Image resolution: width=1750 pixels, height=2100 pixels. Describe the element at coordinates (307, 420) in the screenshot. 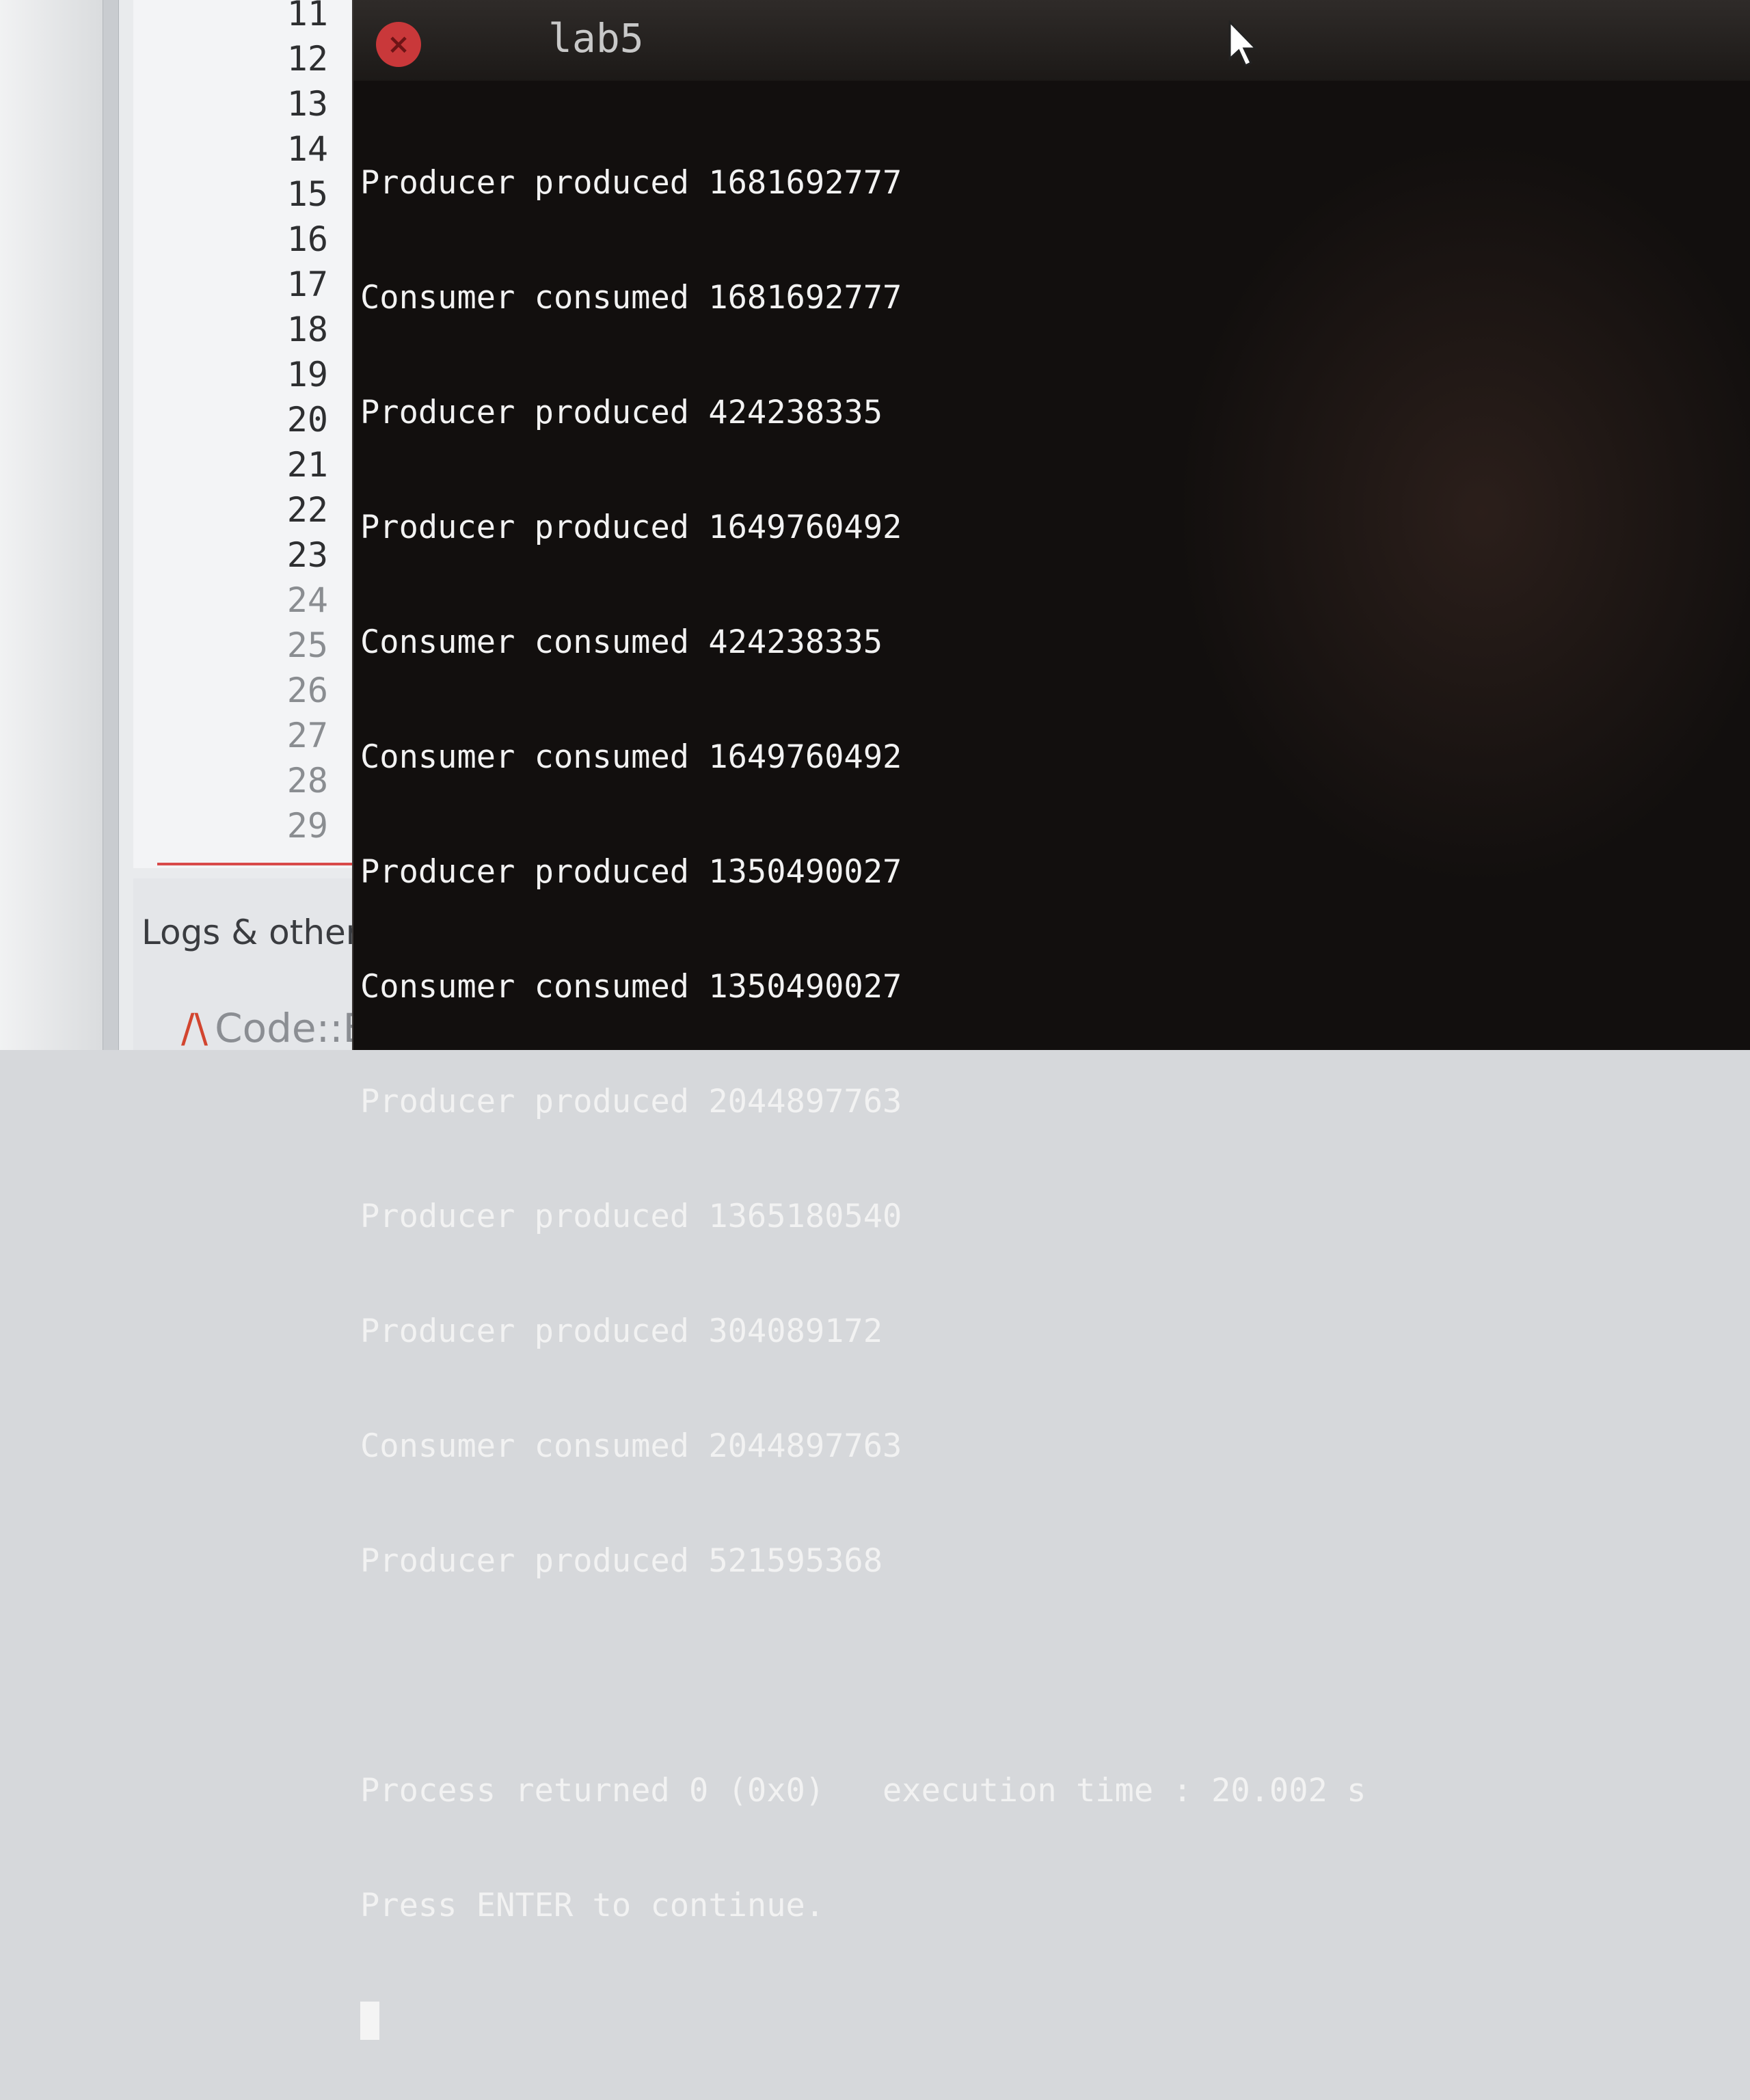

I see `line-number: 20` at that location.